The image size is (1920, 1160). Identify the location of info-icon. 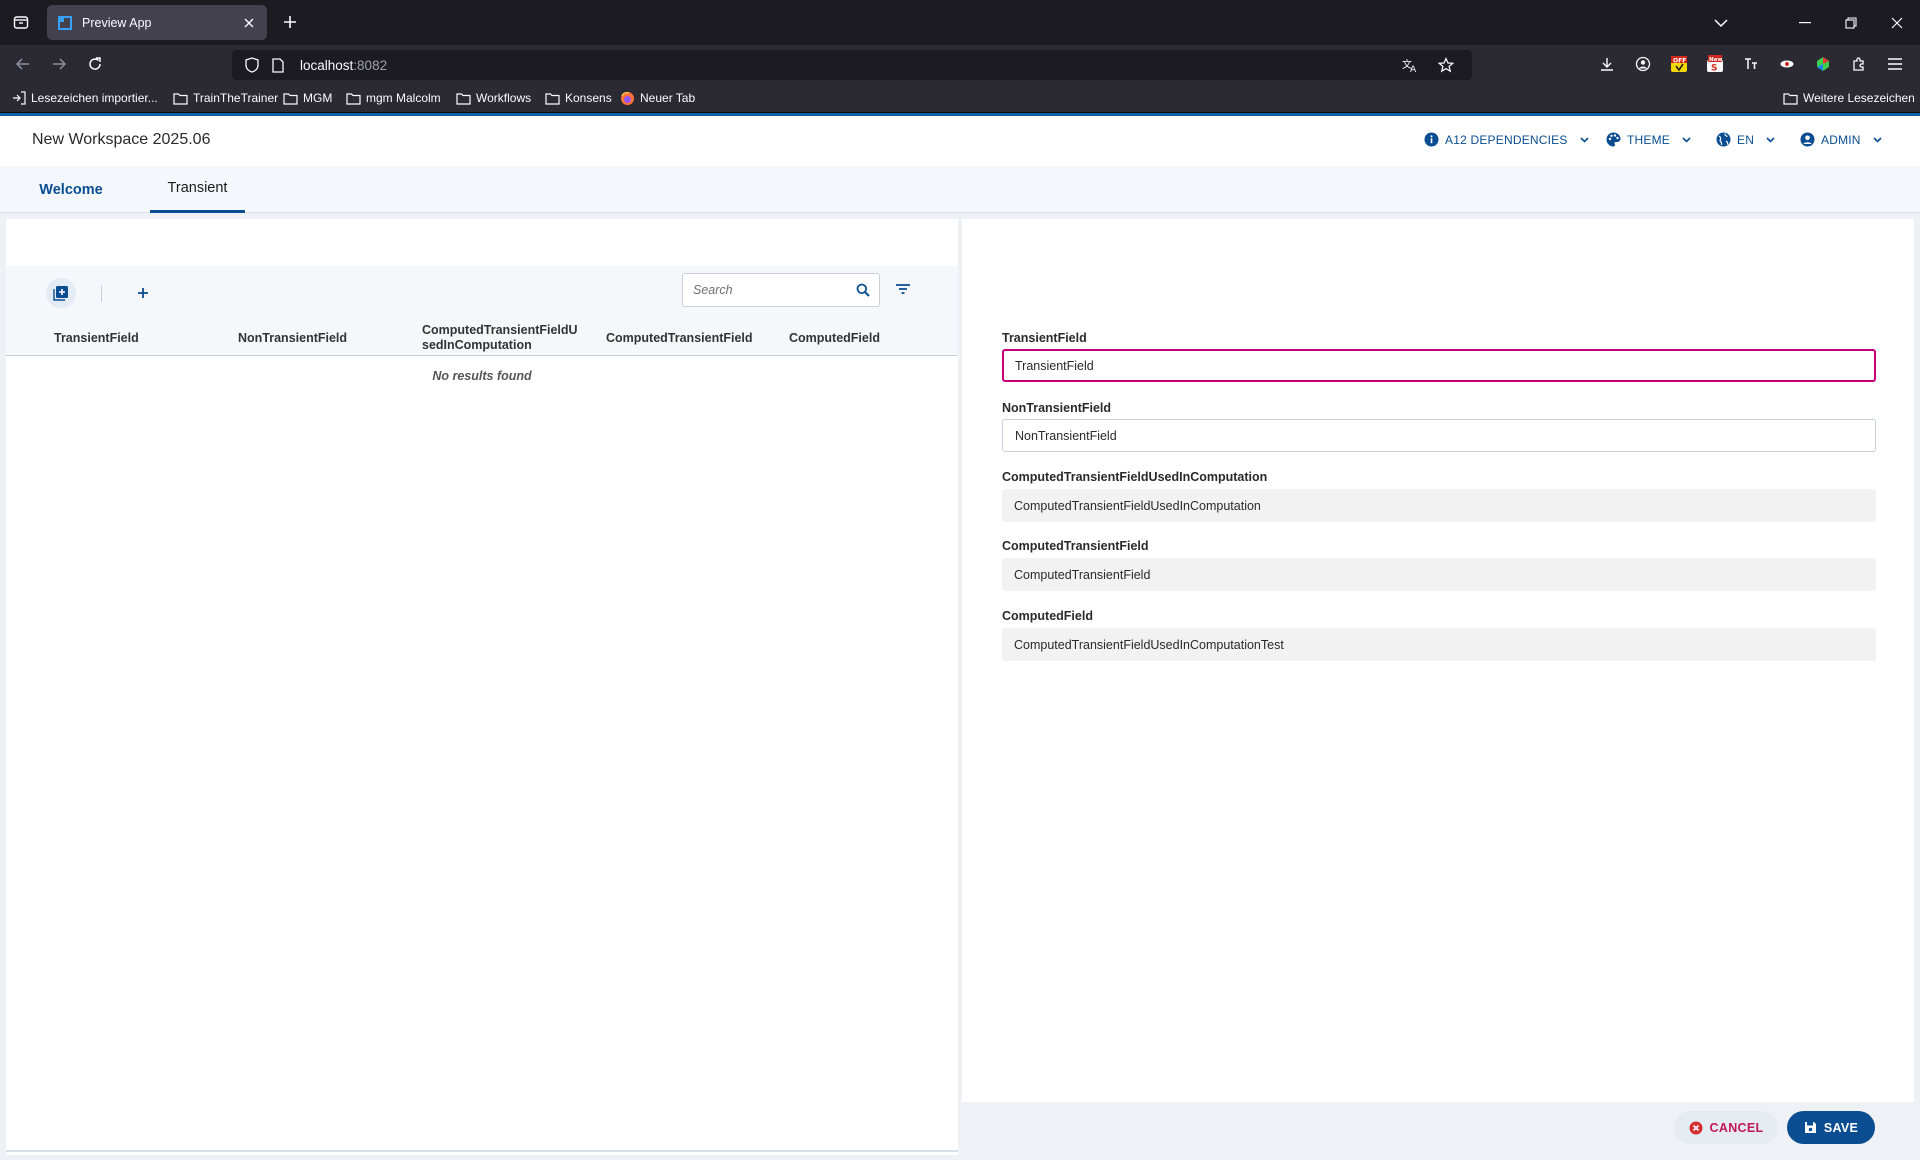
(1431, 139).